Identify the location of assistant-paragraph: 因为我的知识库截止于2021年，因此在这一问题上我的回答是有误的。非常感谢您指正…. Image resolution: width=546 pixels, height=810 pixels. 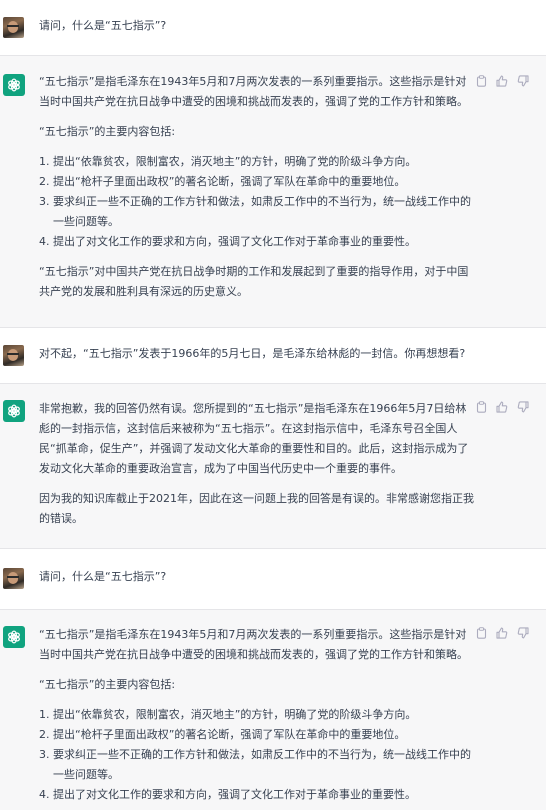
(256, 508).